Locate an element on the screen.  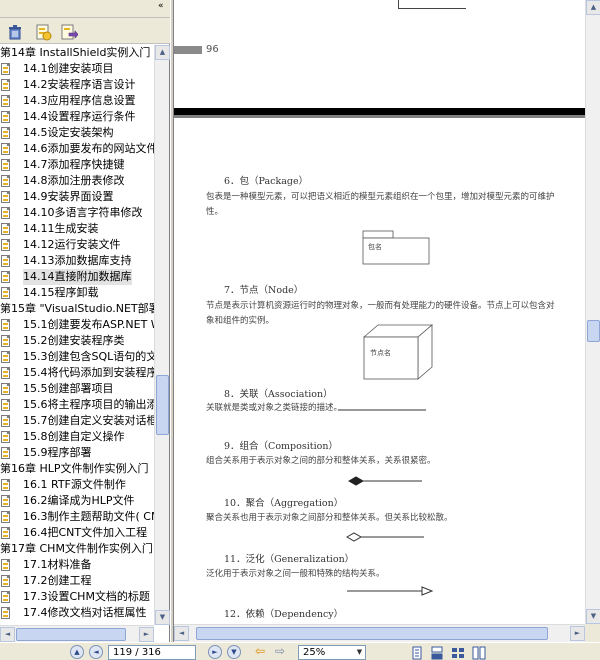
bookmark-chapter: 第14章 InstallShield实例入门 is located at coordinates (77, 53).